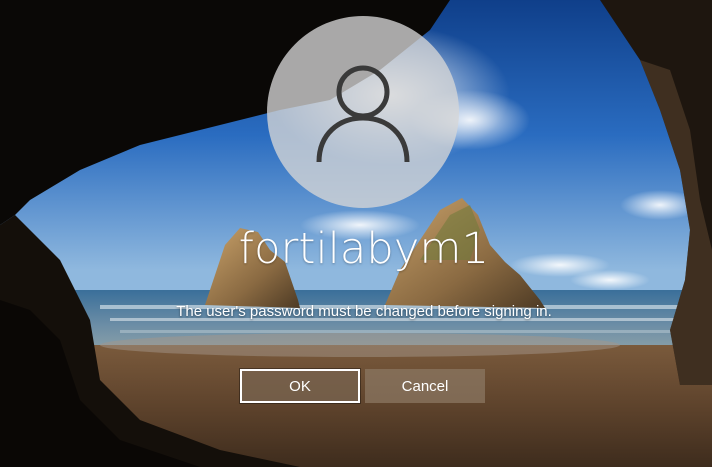 Image resolution: width=712 pixels, height=467 pixels. Describe the element at coordinates (300, 386) in the screenshot. I see `ok-button: OK` at that location.